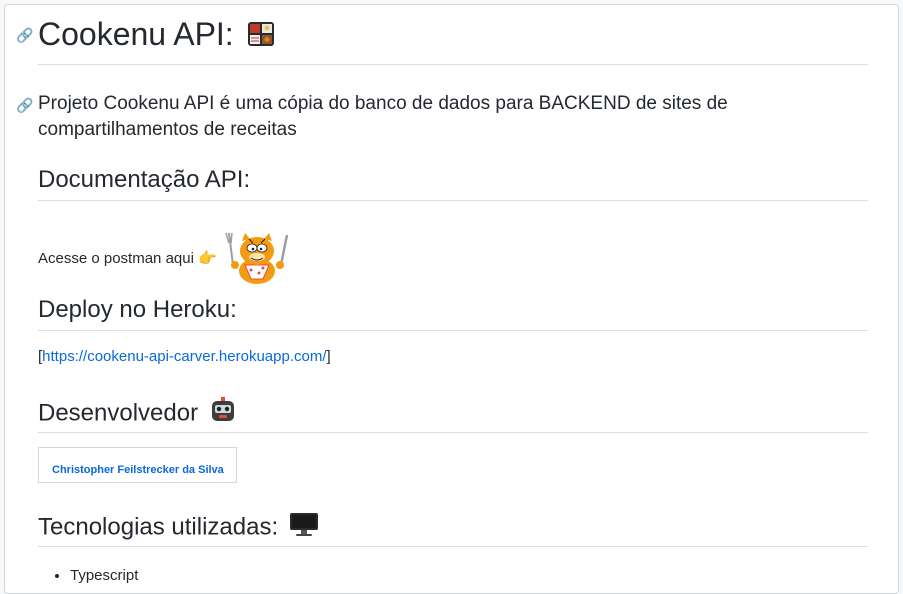 The height and width of the screenshot is (594, 903). Describe the element at coordinates (116, 258) in the screenshot. I see `docs-text: Acesse o postman aqui` at that location.